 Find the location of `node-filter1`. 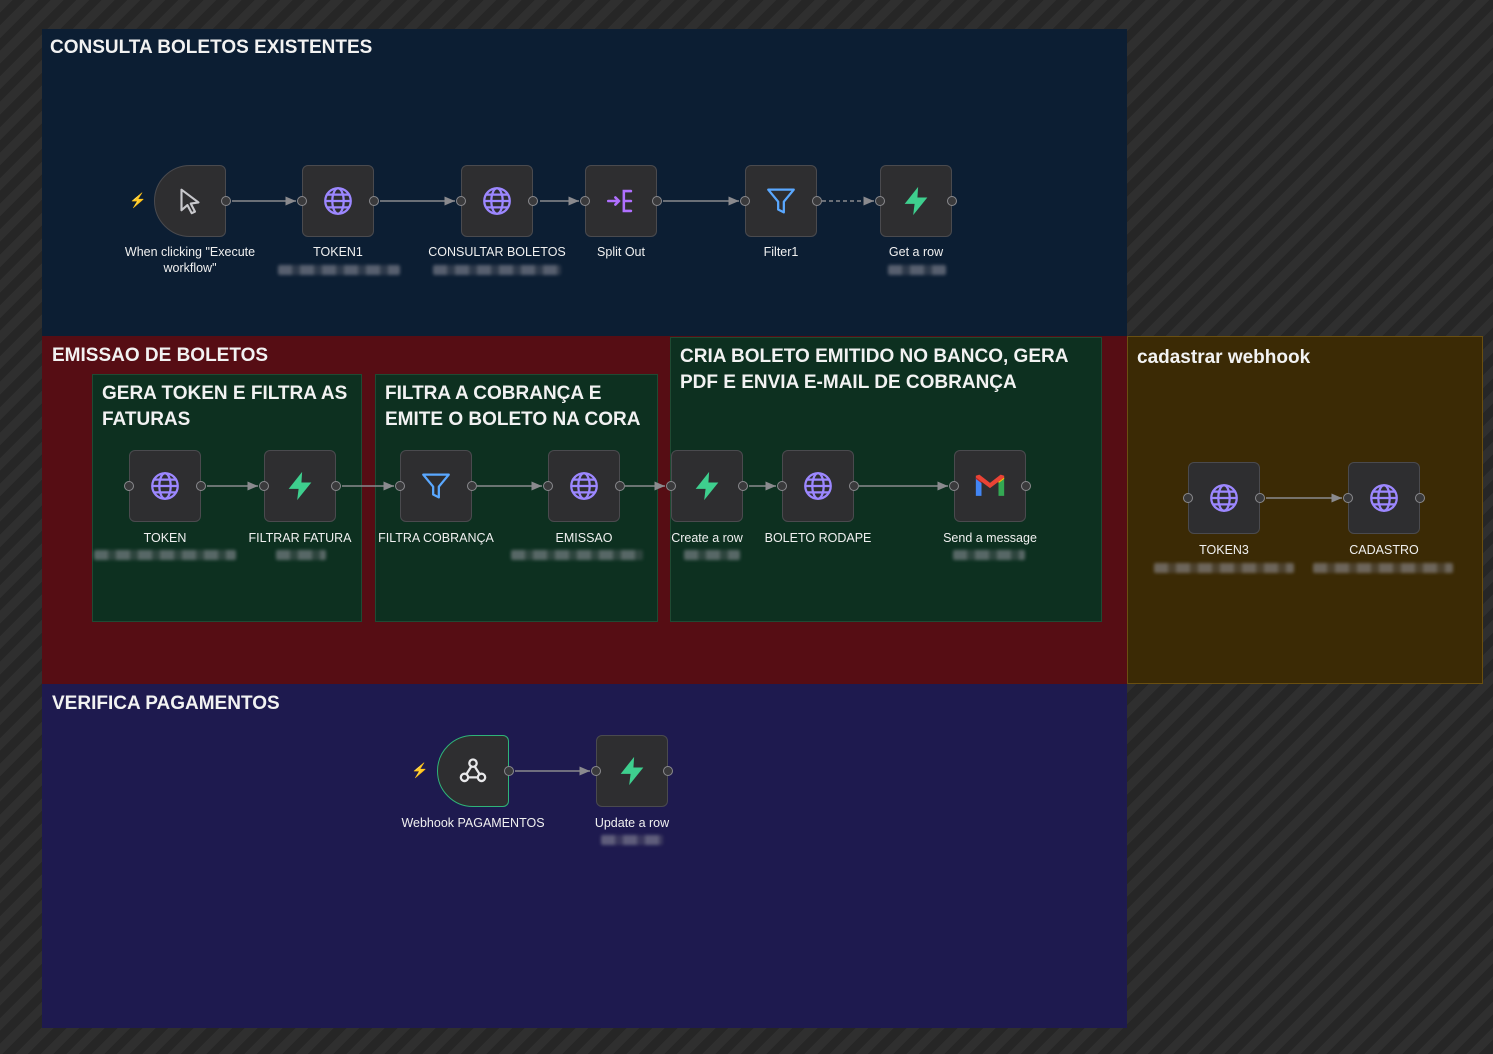

node-filter1 is located at coordinates (781, 201).